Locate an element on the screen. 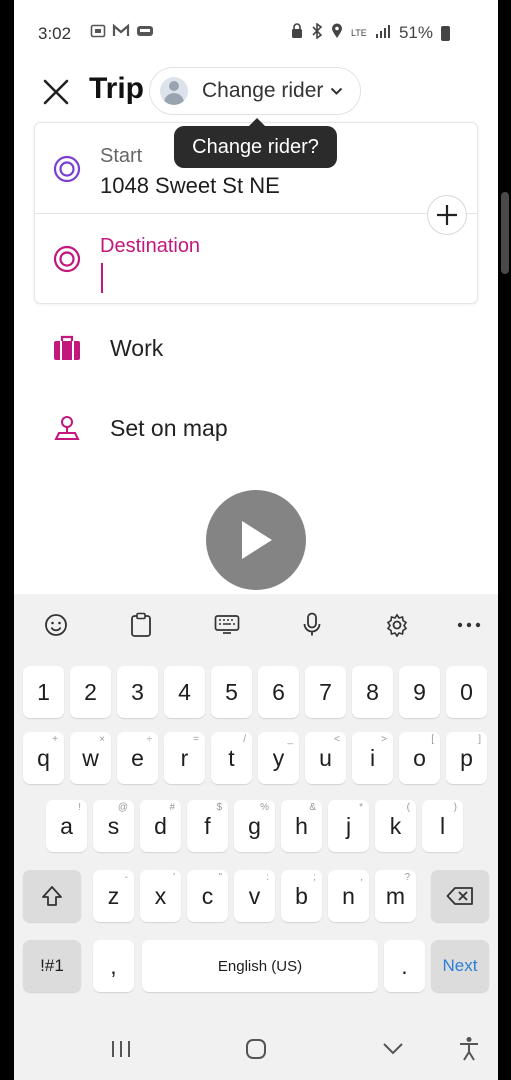 Image resolution: width=511 pixels, height=1080 pixels. key-label: d is located at coordinates (160, 825).